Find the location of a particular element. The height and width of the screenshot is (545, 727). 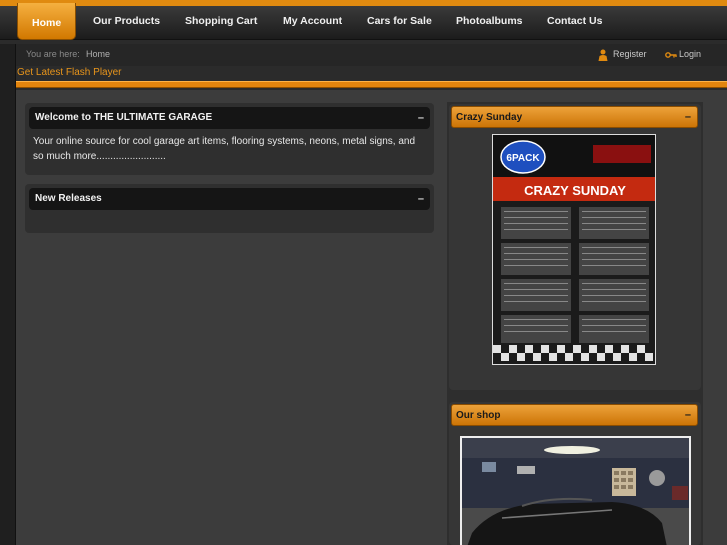

crazy-sunday-header: Crazy Sunday – is located at coordinates (574, 117).